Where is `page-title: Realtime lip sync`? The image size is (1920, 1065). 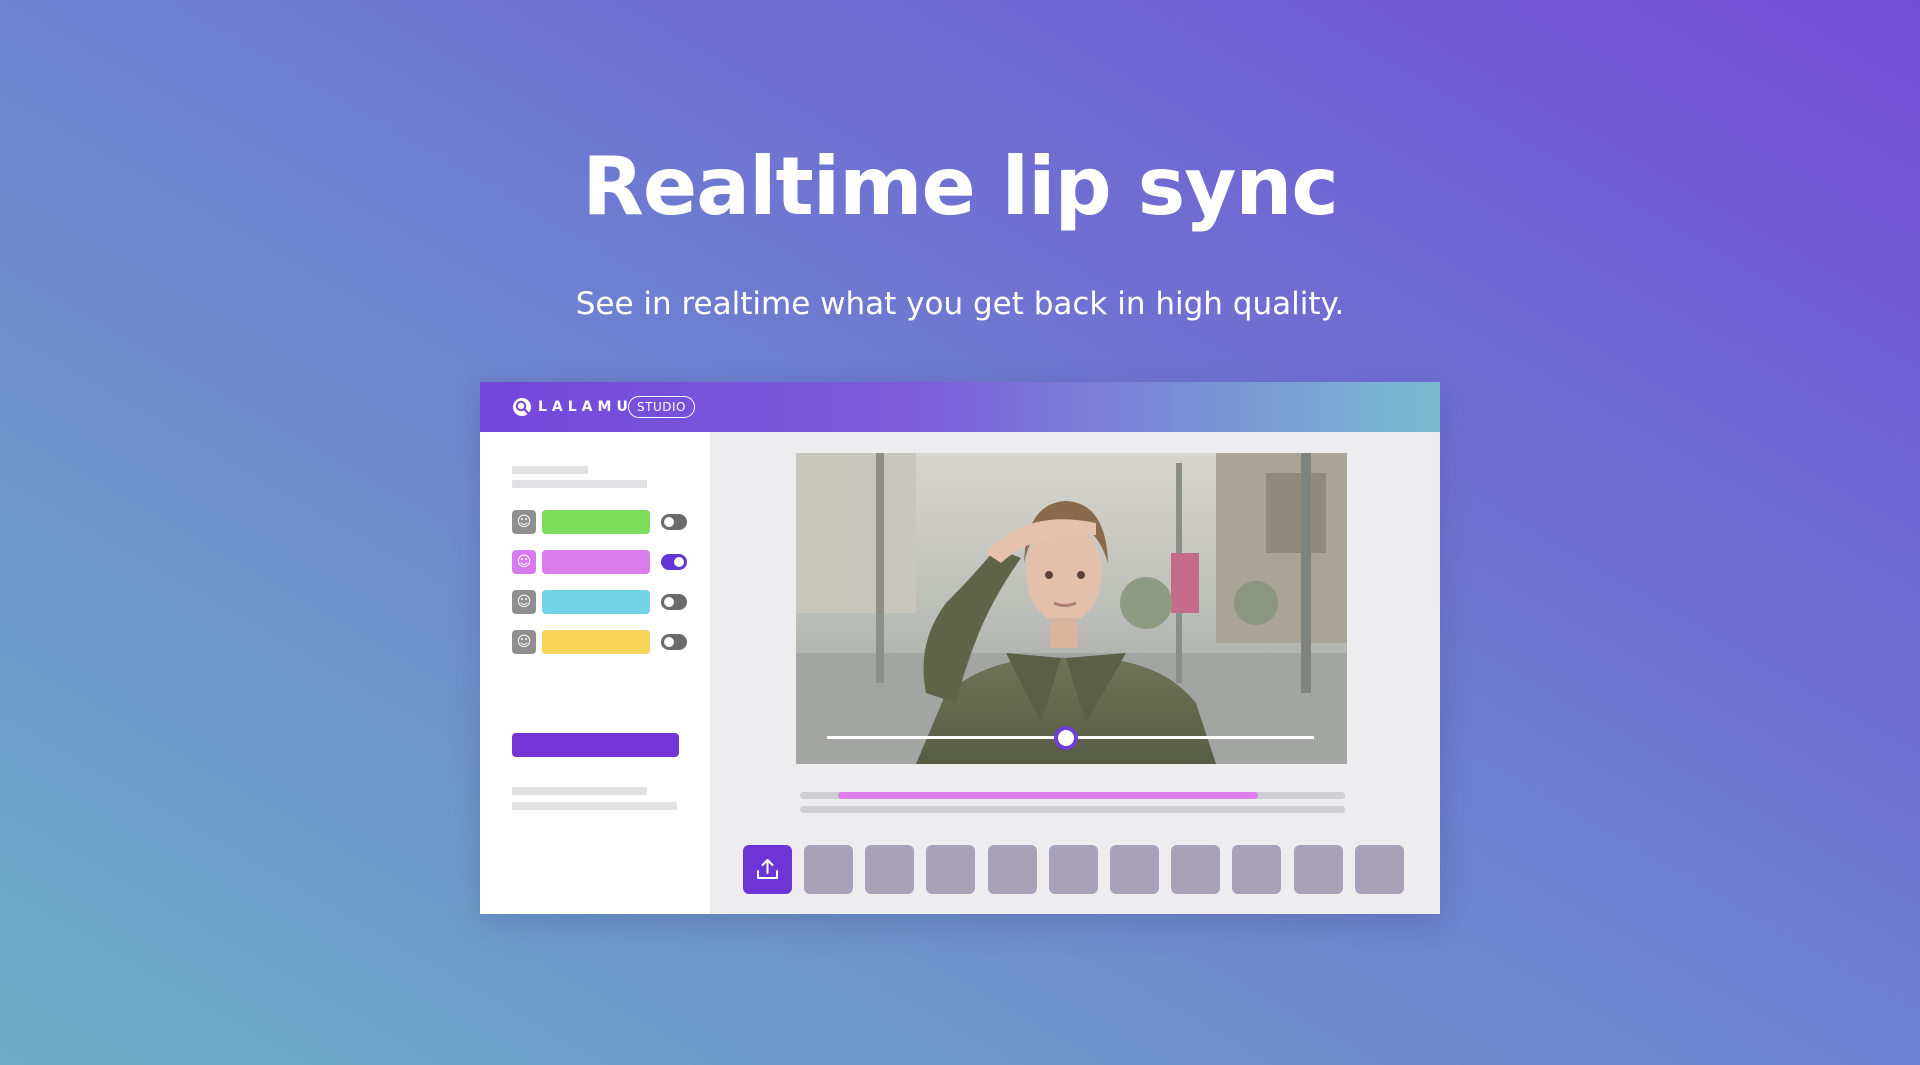 page-title: Realtime lip sync is located at coordinates (960, 186).